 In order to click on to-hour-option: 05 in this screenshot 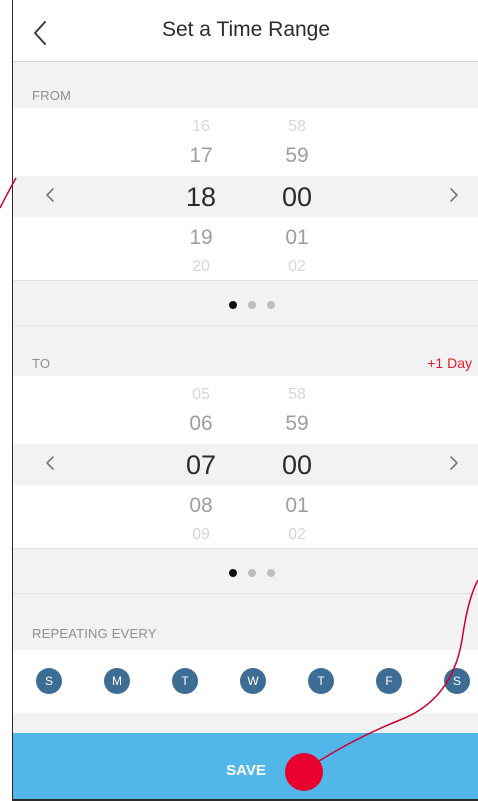, I will do `click(201, 395)`.